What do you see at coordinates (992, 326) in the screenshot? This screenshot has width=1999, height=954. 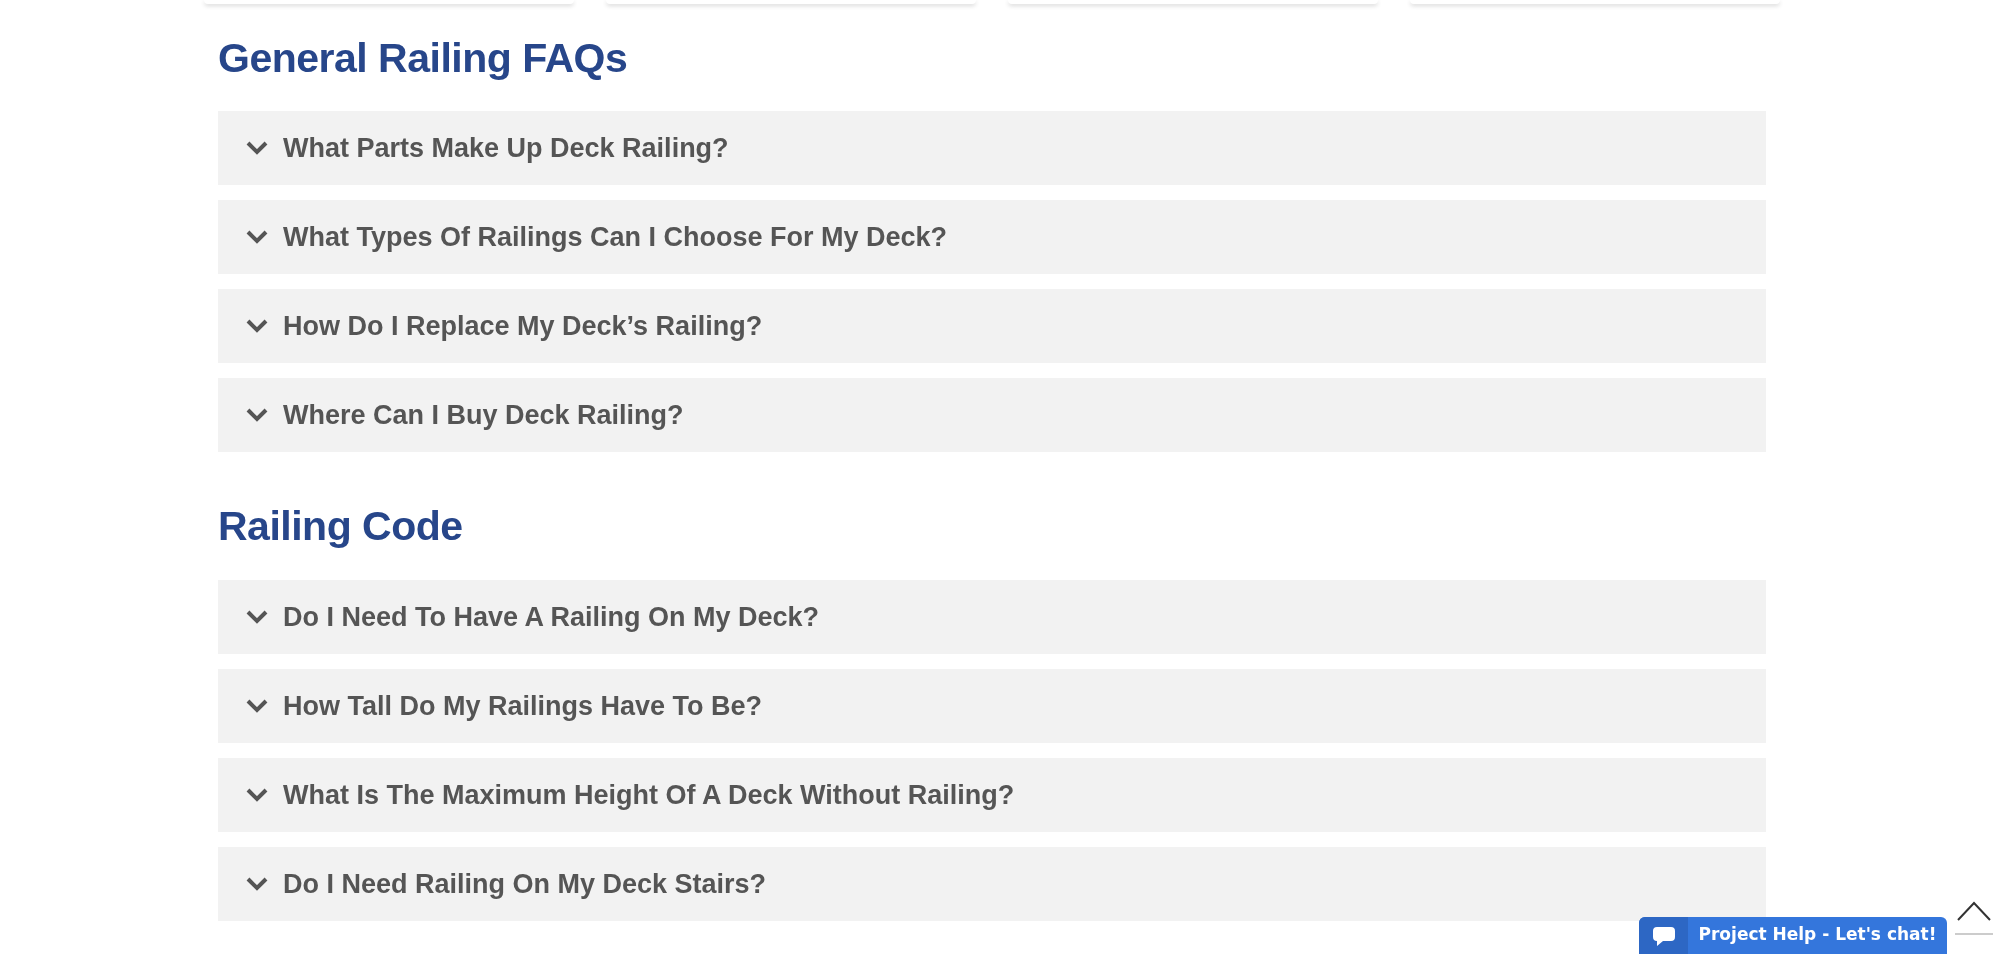 I see `faq-item: How Do I Replace My Deck’s Railing?` at bounding box center [992, 326].